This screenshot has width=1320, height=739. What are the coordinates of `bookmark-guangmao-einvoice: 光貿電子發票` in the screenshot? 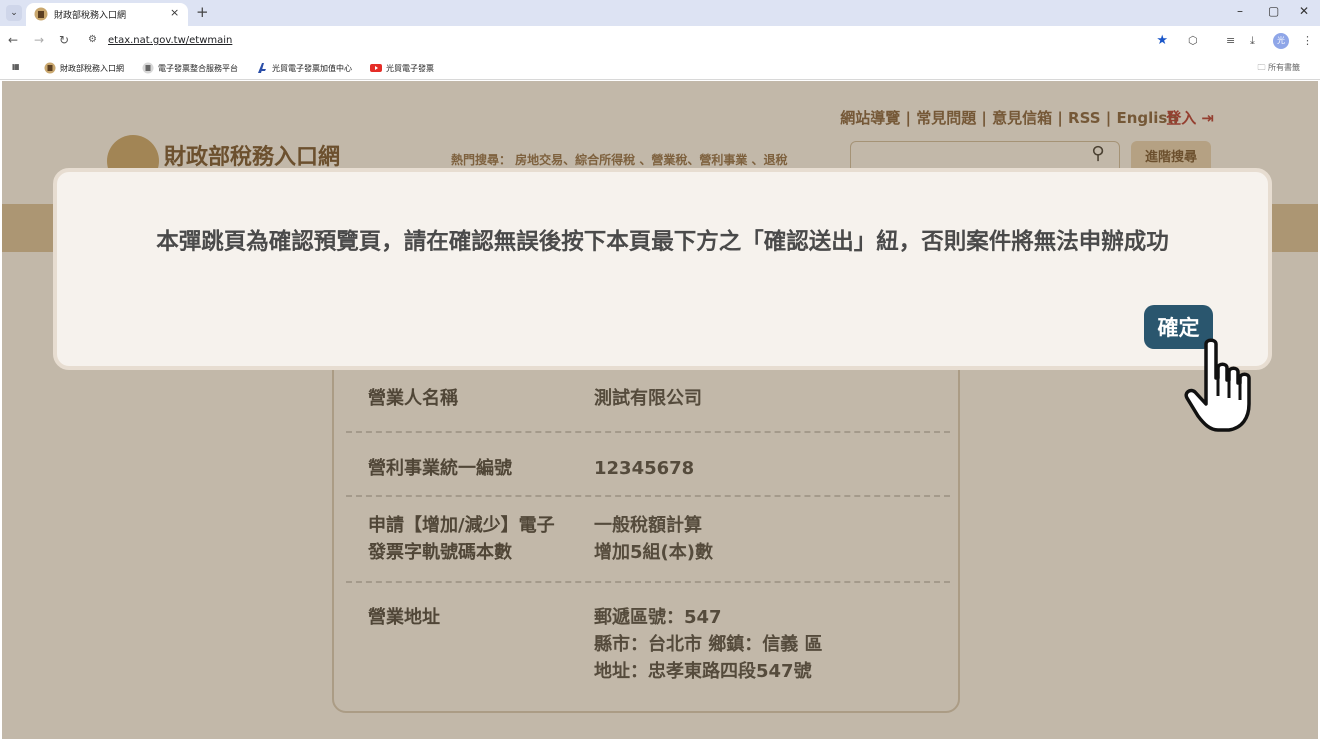 It's located at (402, 68).